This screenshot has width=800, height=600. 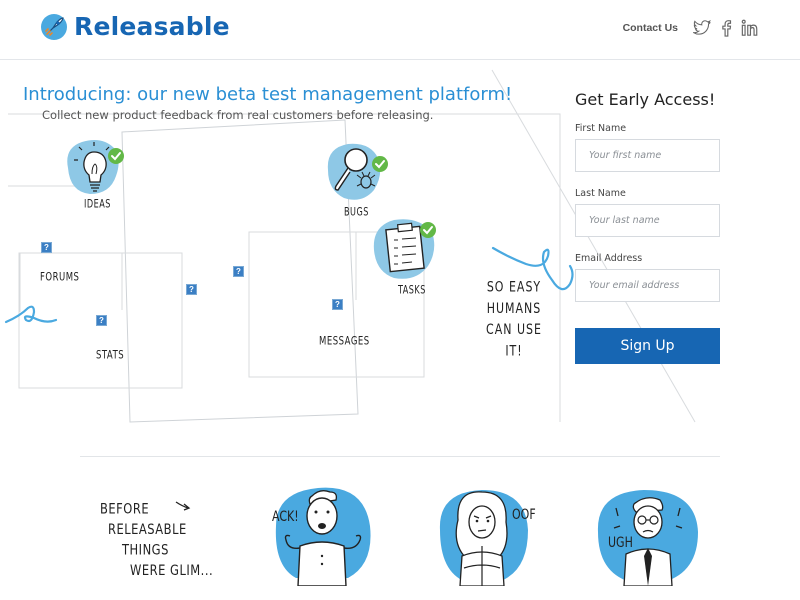 I want to click on exclaim-ugh: UGH, so click(x=620, y=542).